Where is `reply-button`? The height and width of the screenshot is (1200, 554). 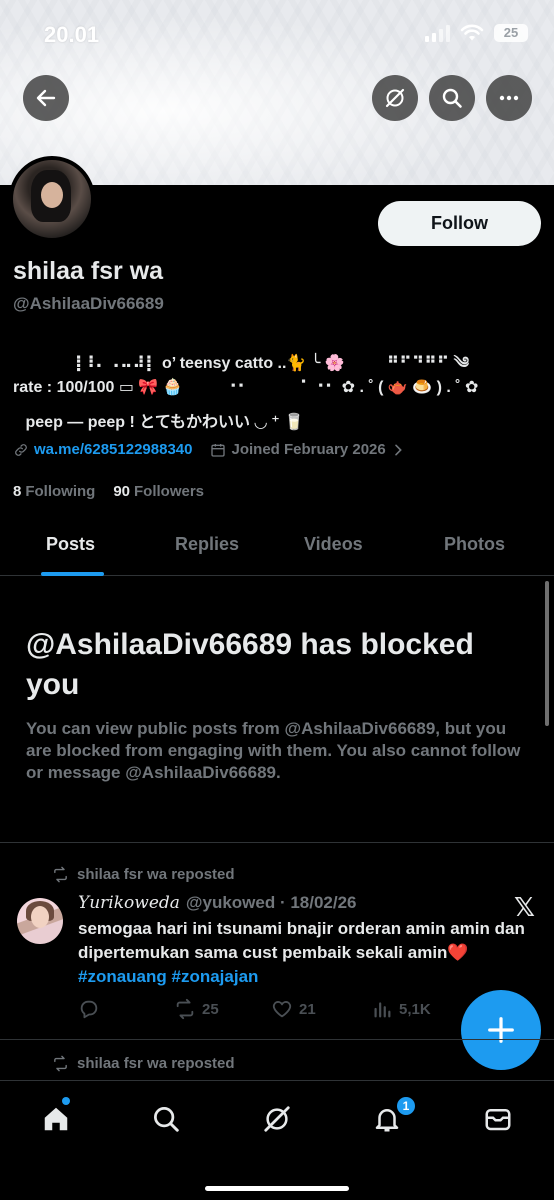
reply-button is located at coordinates (89, 1009).